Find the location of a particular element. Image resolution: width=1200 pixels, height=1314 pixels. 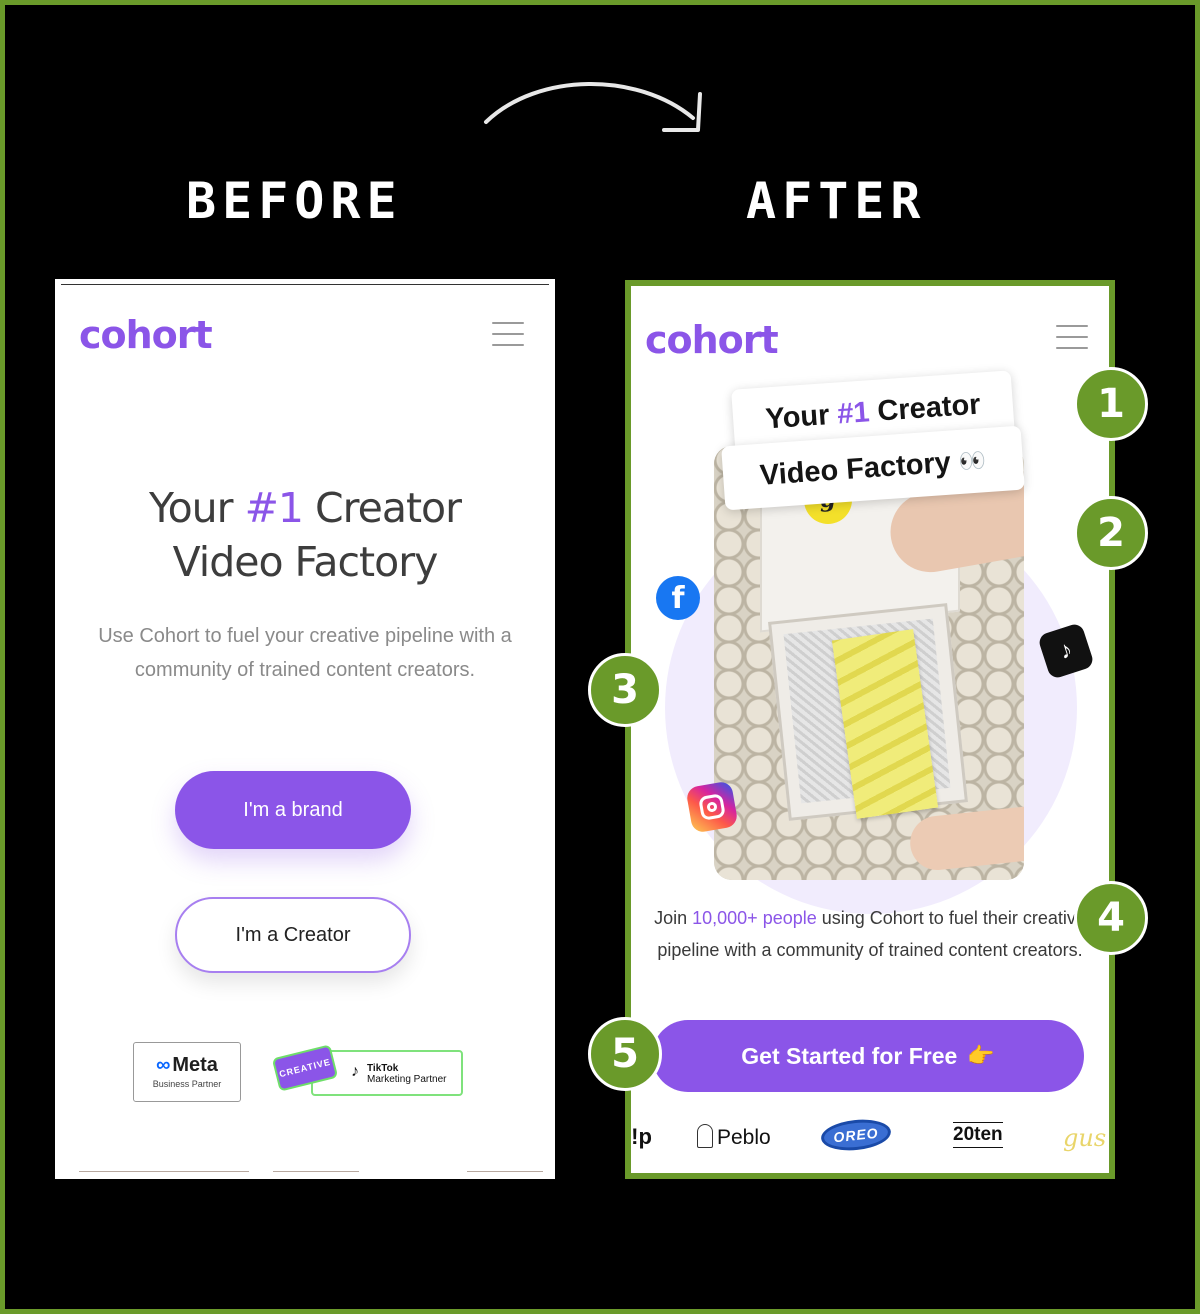

subtitle-prefix: Join is located at coordinates (673, 918).